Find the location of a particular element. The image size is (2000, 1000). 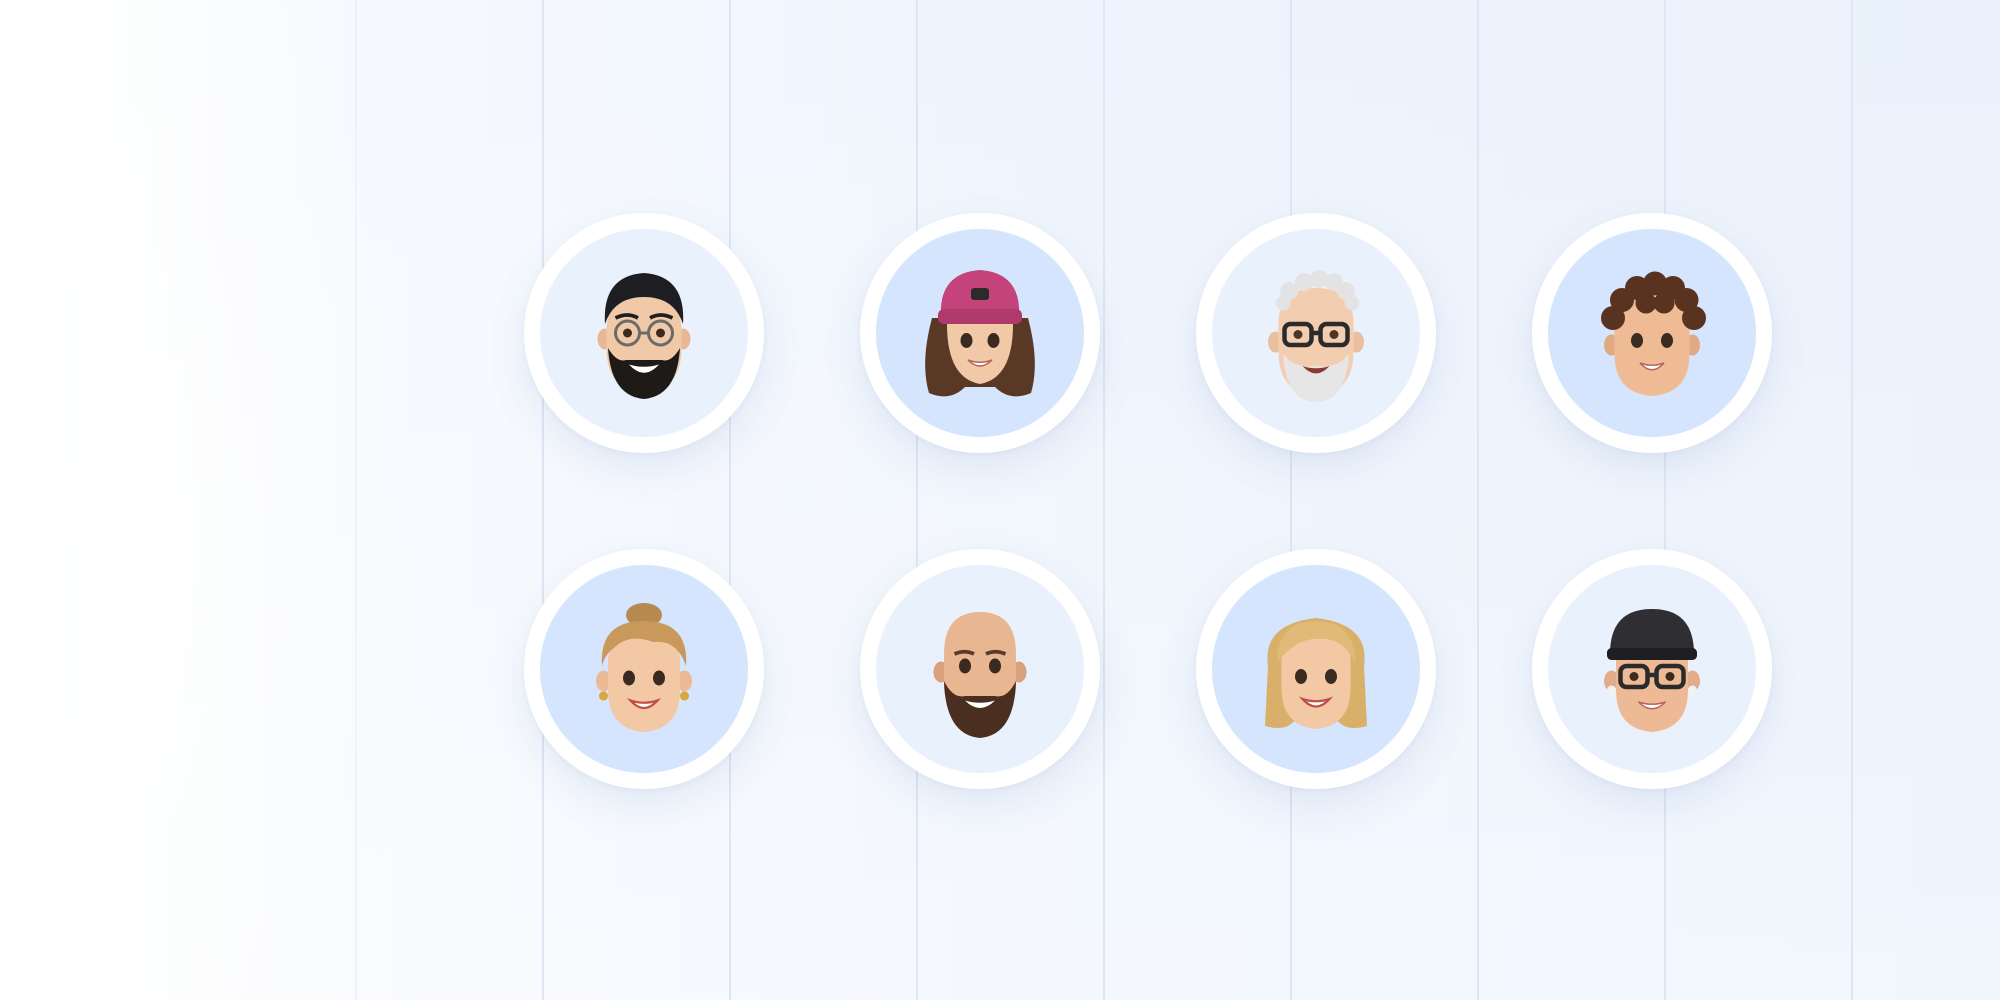

memoji-woman-blonde-bob-icon is located at coordinates (1316, 673).